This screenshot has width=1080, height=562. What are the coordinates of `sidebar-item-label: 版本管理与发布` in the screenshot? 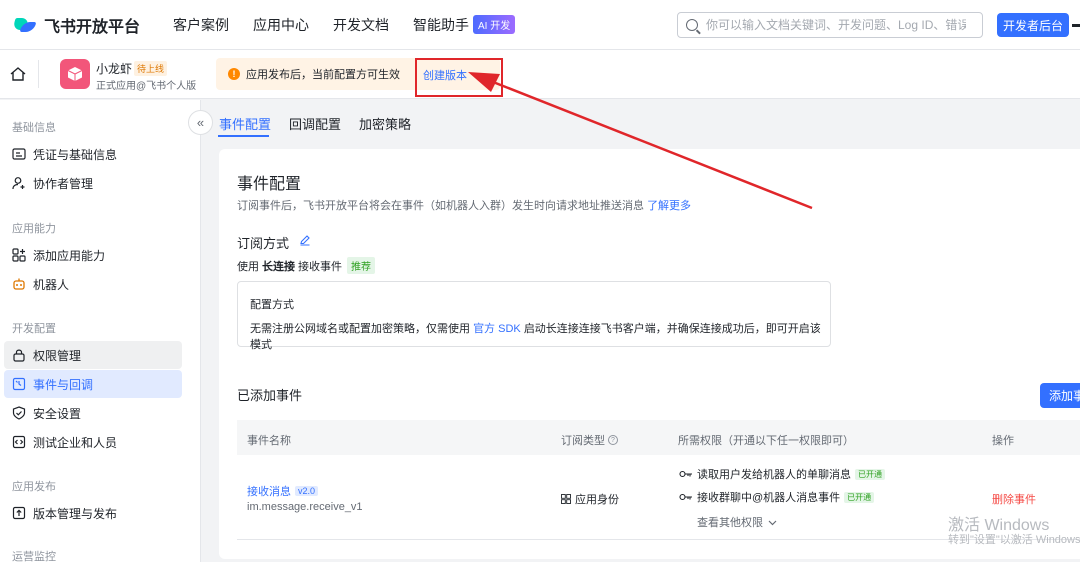 It's located at (75, 513).